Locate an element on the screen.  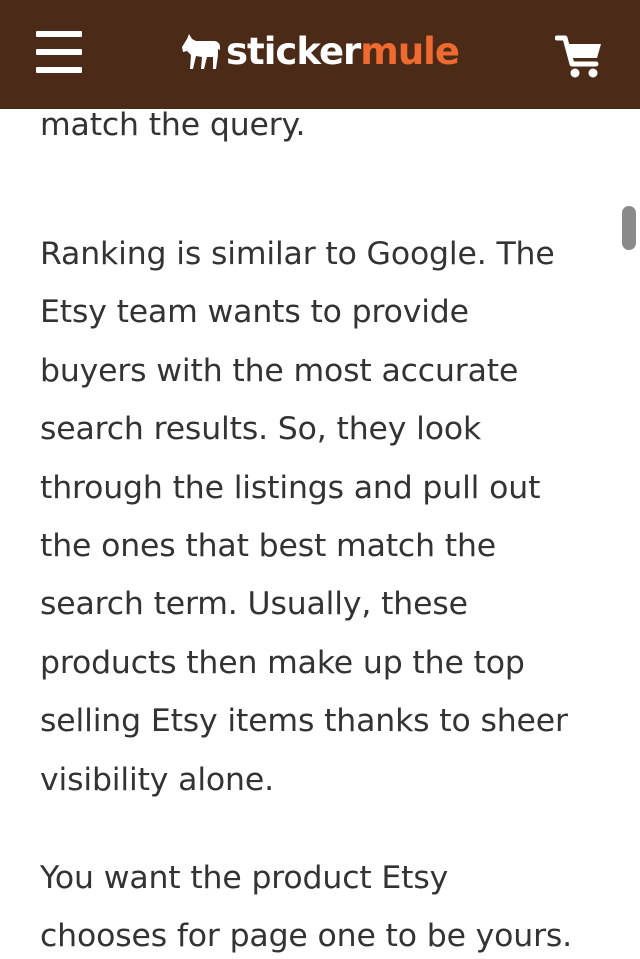
top-header: stickermule is located at coordinates (320, 54).